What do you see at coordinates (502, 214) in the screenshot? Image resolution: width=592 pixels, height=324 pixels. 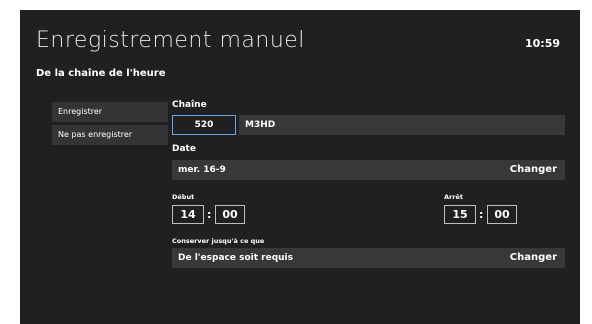 I see `end-minute-field: 00` at bounding box center [502, 214].